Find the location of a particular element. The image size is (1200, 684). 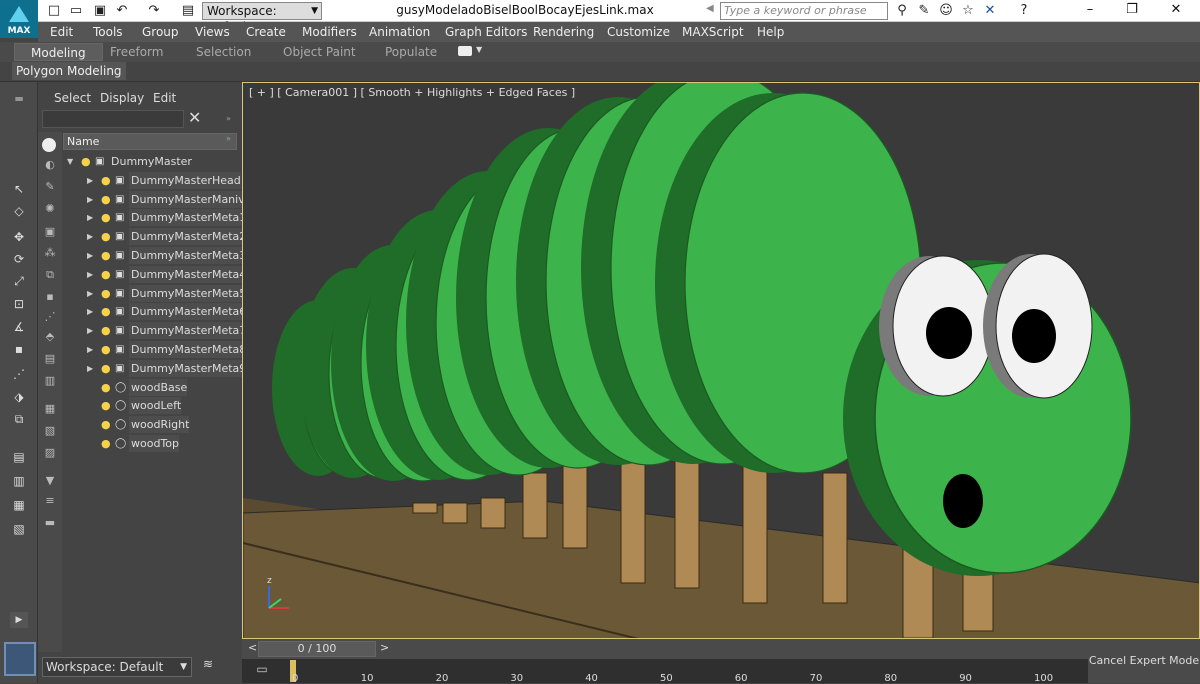

cancel-expert-mode-button: Cancel Expert Mode is located at coordinates (1144, 661).